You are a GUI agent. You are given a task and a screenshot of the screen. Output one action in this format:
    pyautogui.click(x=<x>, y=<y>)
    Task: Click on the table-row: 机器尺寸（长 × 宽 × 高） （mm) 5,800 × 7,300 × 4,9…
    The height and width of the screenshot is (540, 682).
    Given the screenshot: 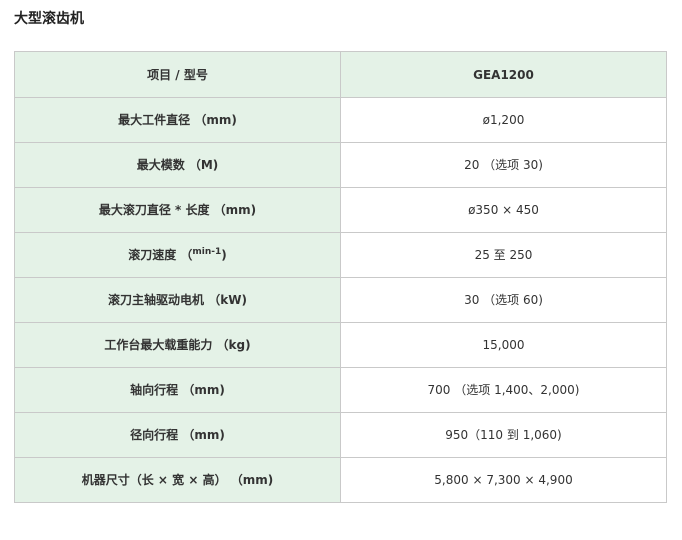 What is the action you would take?
    pyautogui.click(x=340, y=480)
    